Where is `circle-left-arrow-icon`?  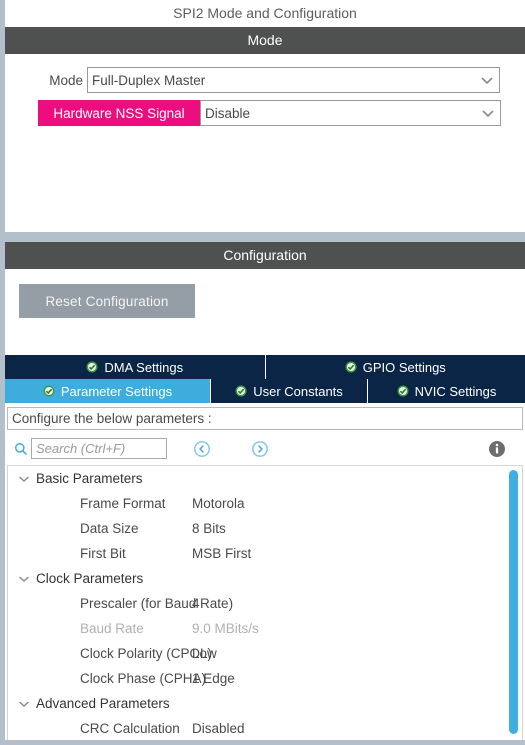
circle-left-arrow-icon is located at coordinates (202, 449).